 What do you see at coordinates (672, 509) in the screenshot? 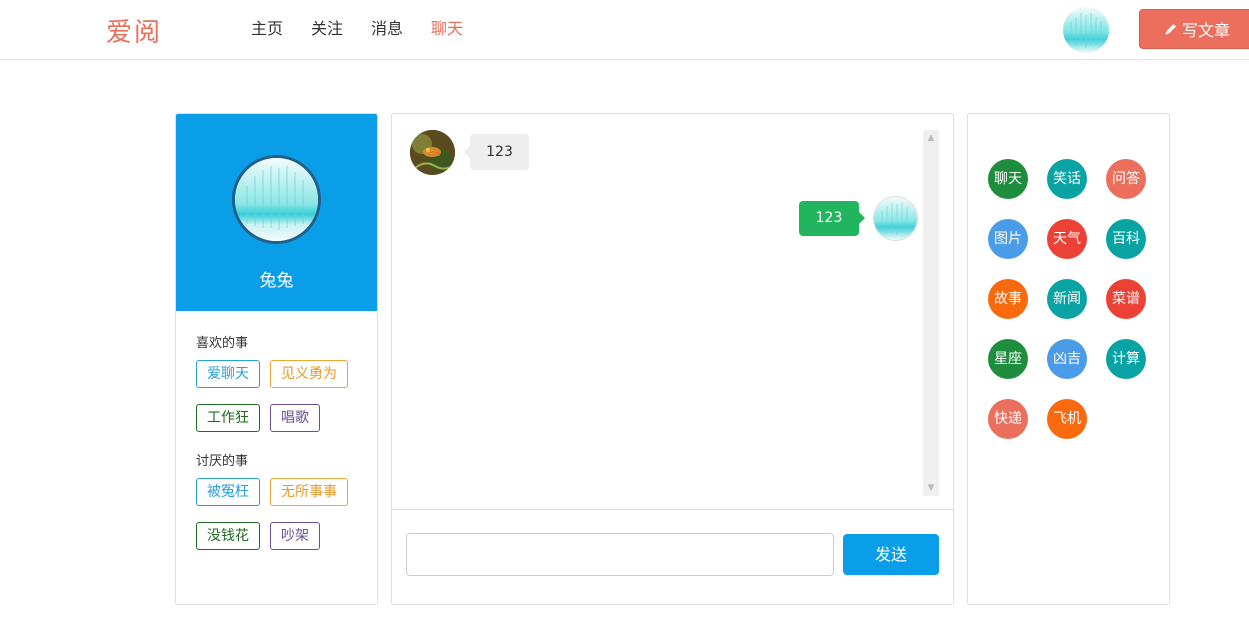
I see `chat-divider` at bounding box center [672, 509].